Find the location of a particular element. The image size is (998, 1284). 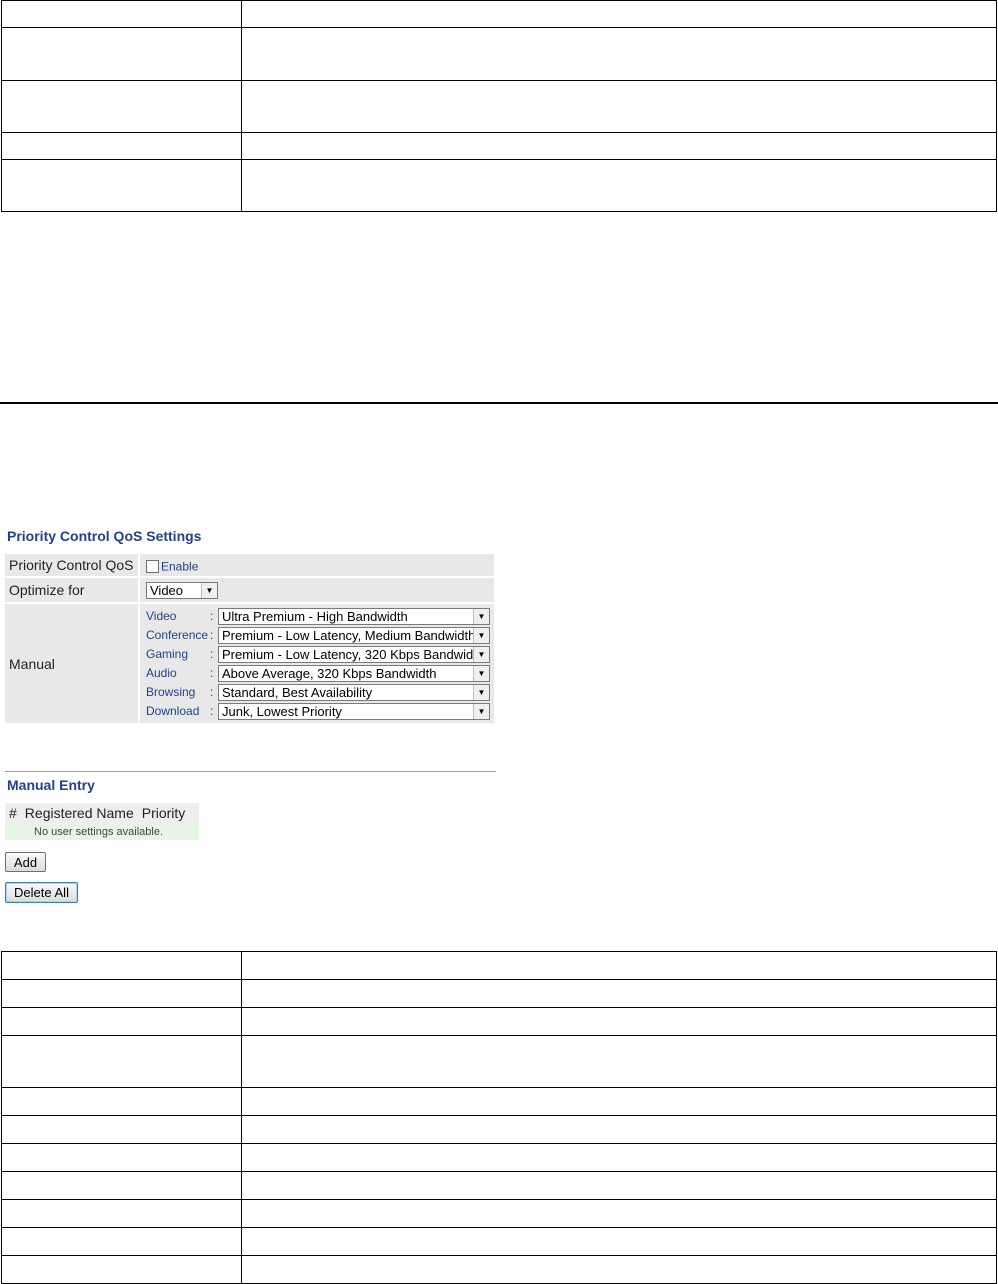

section-divider is located at coordinates (250, 771).